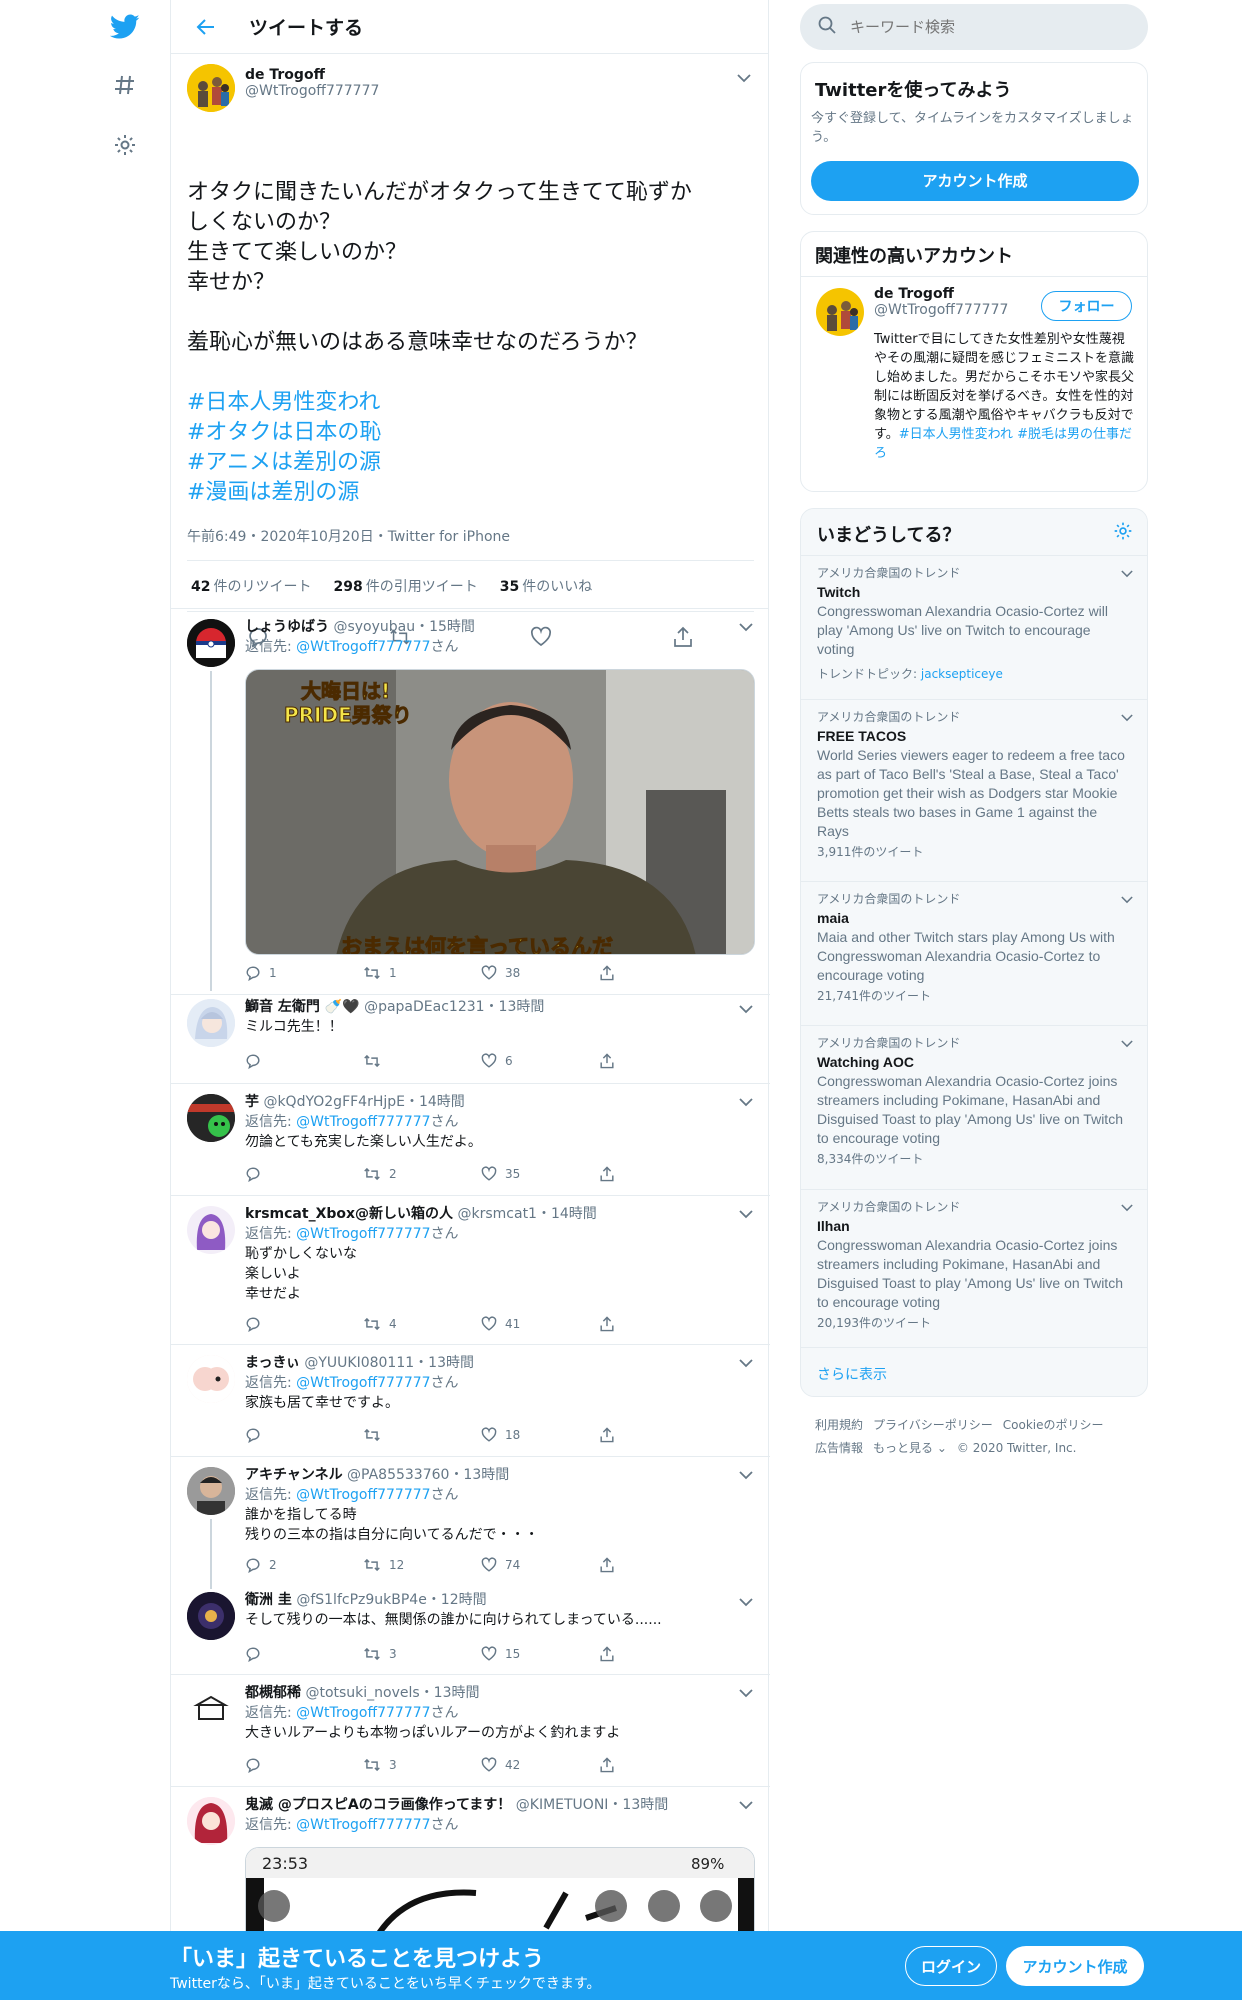 This screenshot has width=1242, height=2000. I want to click on footer-cookie-link: Cookieのポリシー, so click(1053, 1425).